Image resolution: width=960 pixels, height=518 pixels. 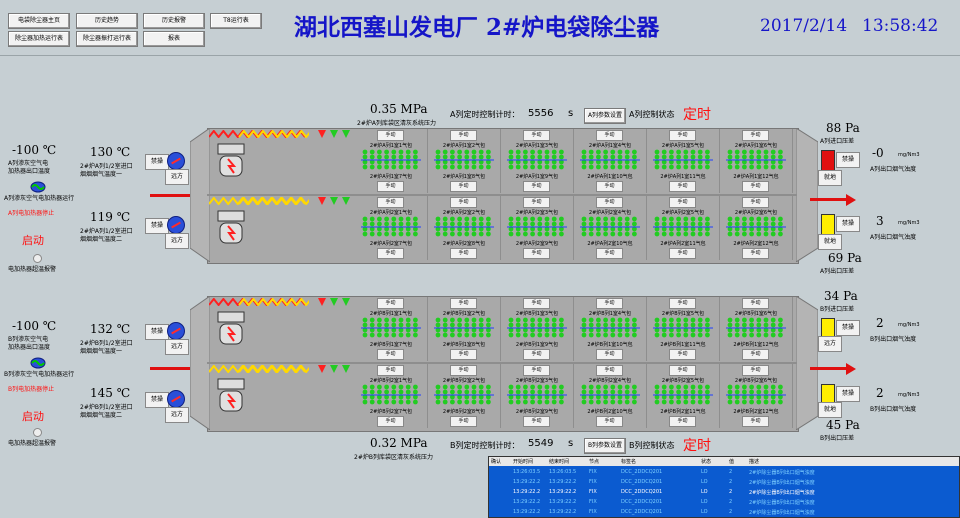 What do you see at coordinates (231, 227) in the screenshot?
I see `a-lower-transformer-icon` at bounding box center [231, 227].